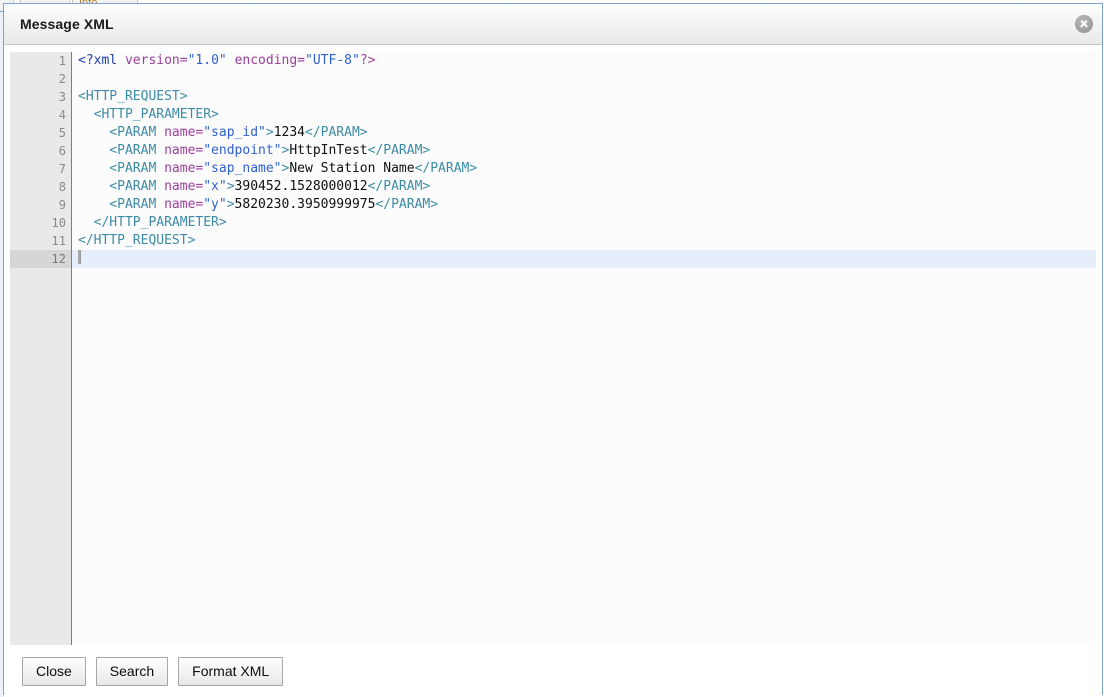  I want to click on token-text: 390452.1528000012, so click(301, 186).